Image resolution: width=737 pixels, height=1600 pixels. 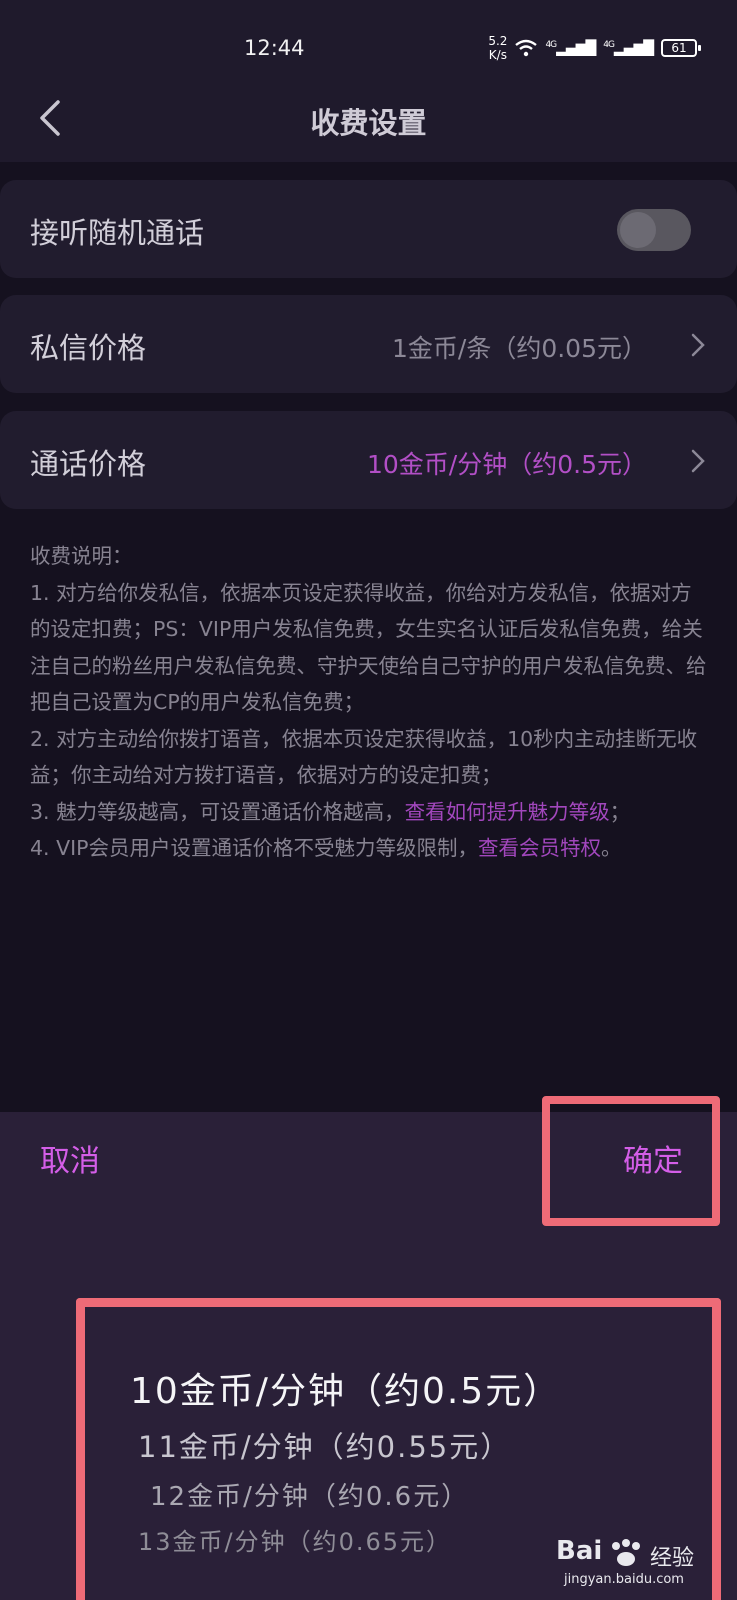 I want to click on wifi-icon, so click(x=526, y=48).